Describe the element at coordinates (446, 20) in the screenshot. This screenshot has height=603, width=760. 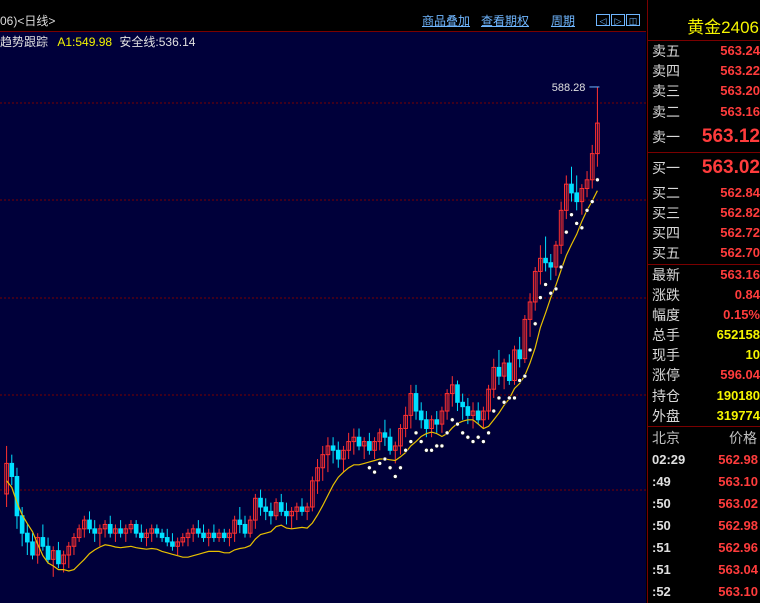
I see `overlay-link: 商品叠加` at that location.